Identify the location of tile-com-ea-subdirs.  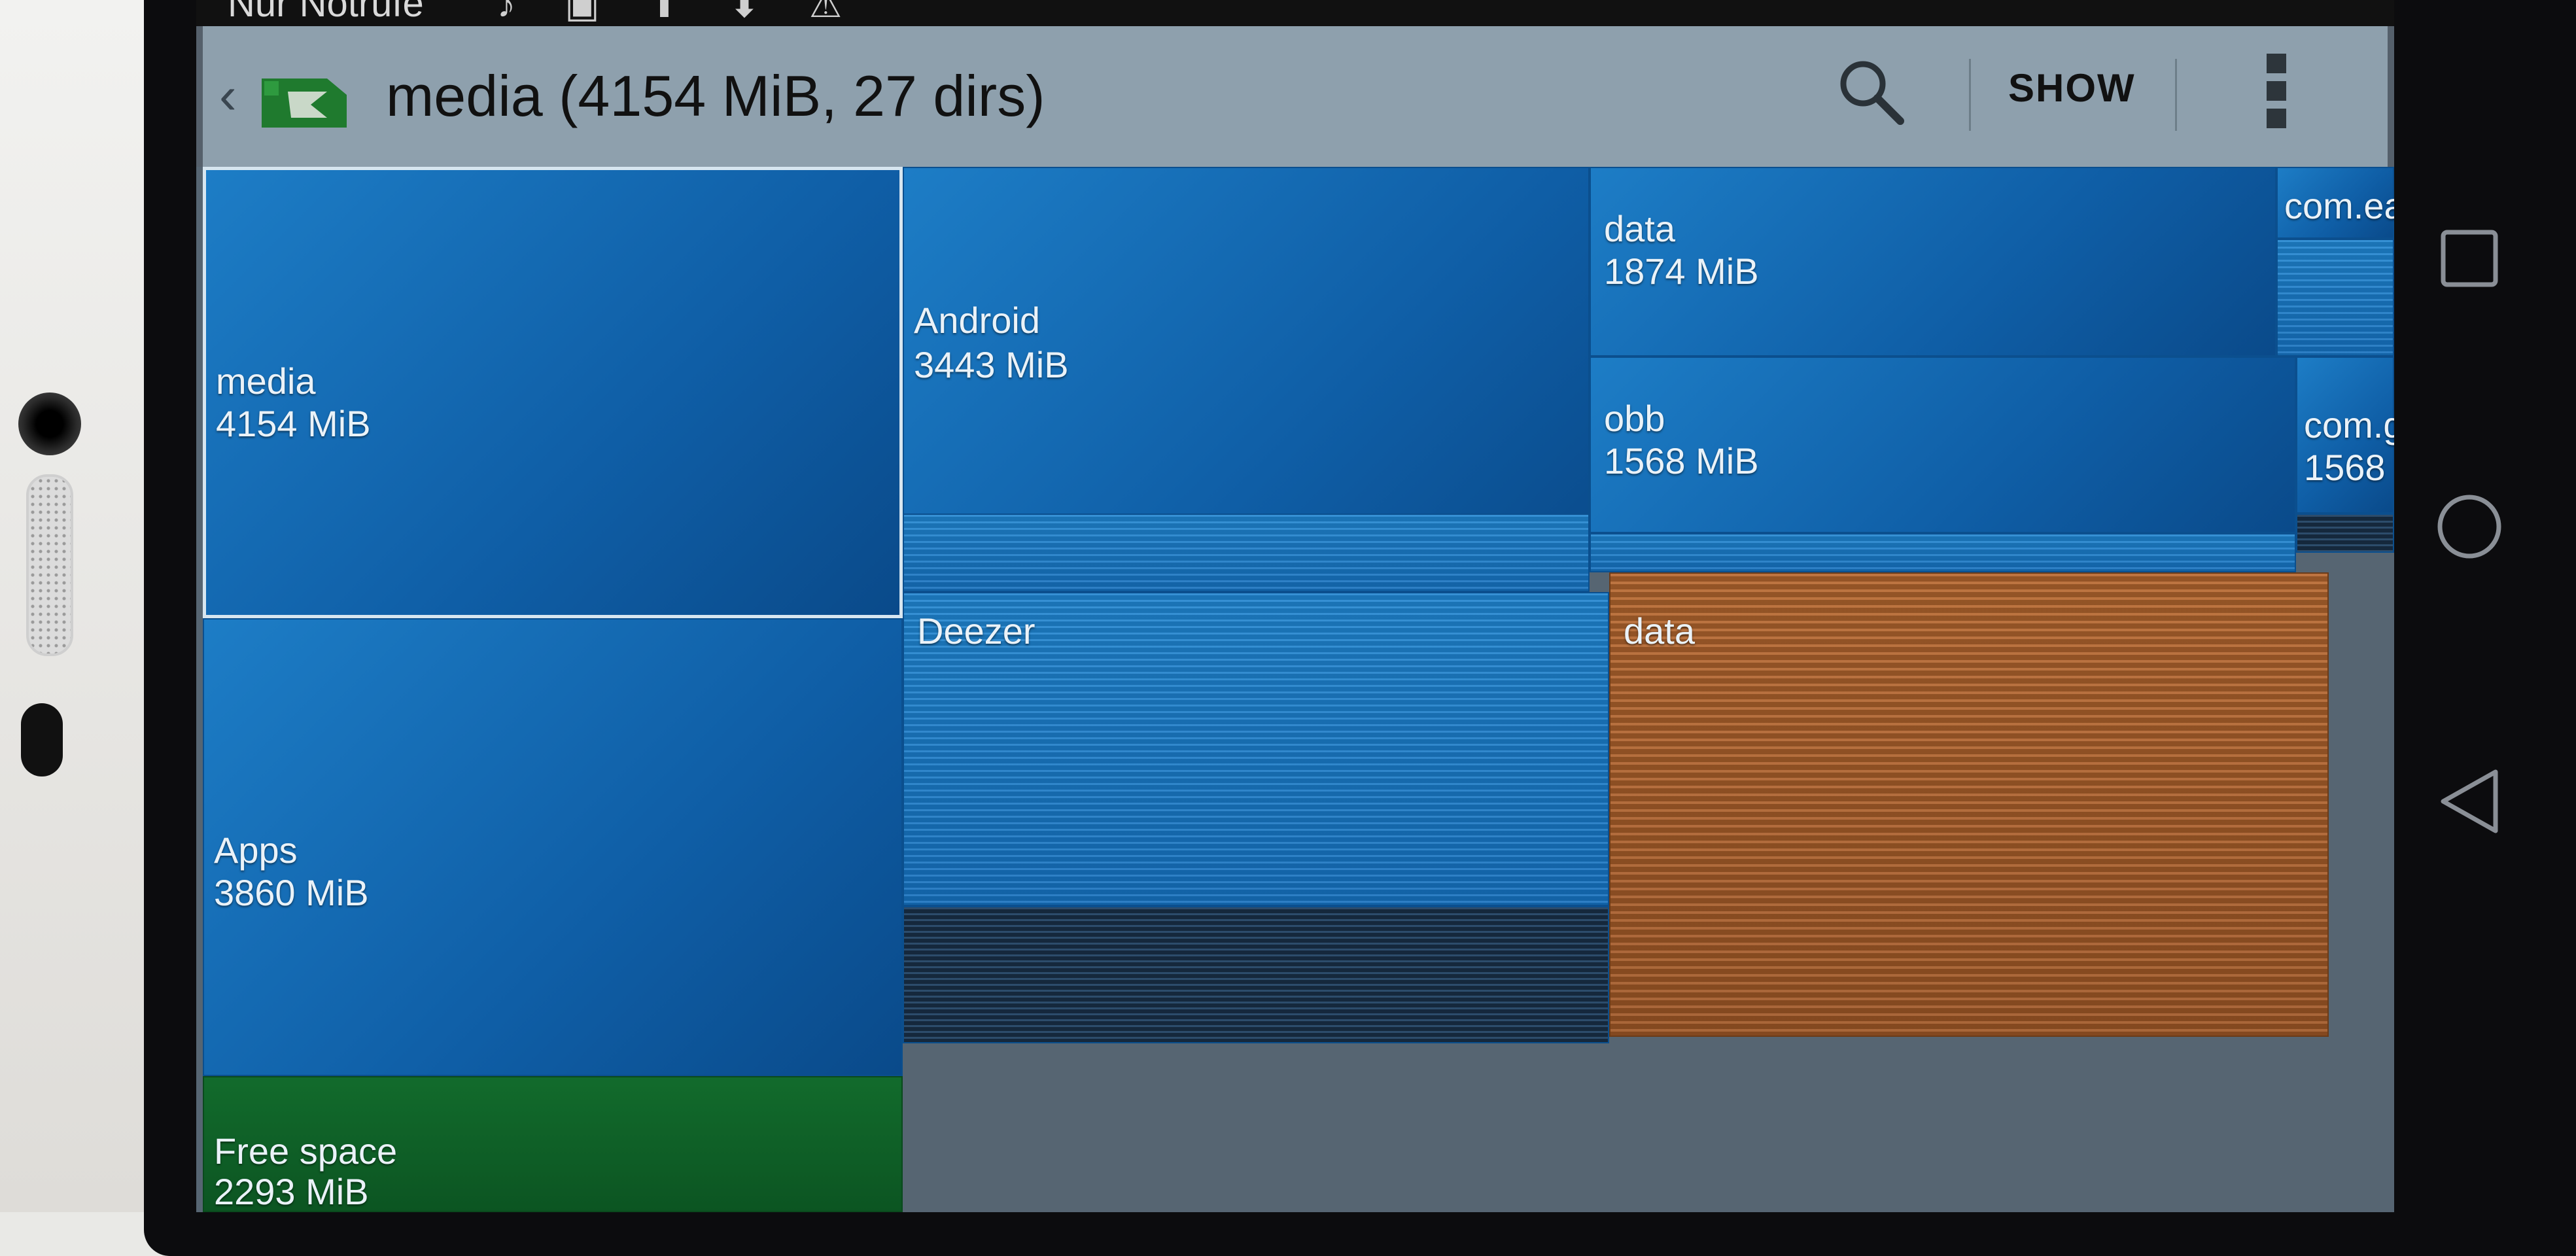
(2335, 298).